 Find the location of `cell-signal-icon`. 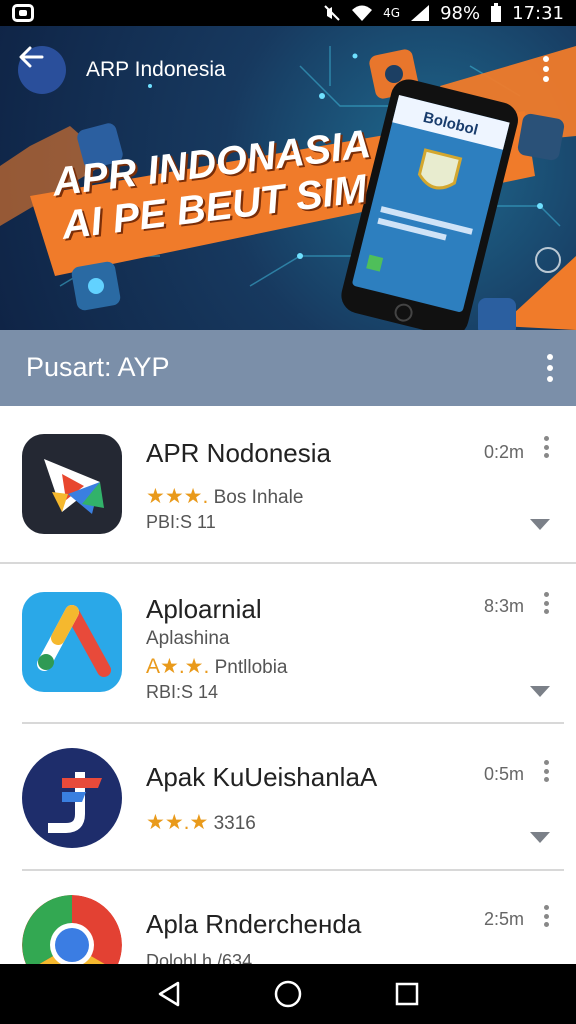

cell-signal-icon is located at coordinates (420, 13).